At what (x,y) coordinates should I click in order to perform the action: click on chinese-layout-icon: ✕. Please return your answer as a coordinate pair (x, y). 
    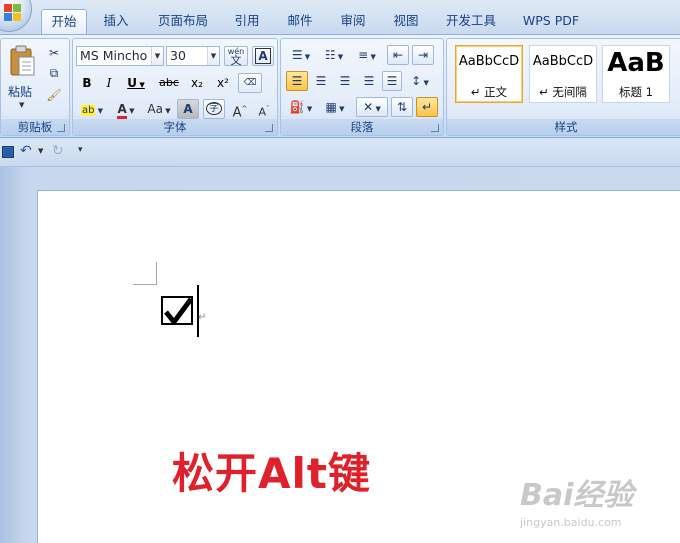
    Looking at the image, I should click on (368, 107).